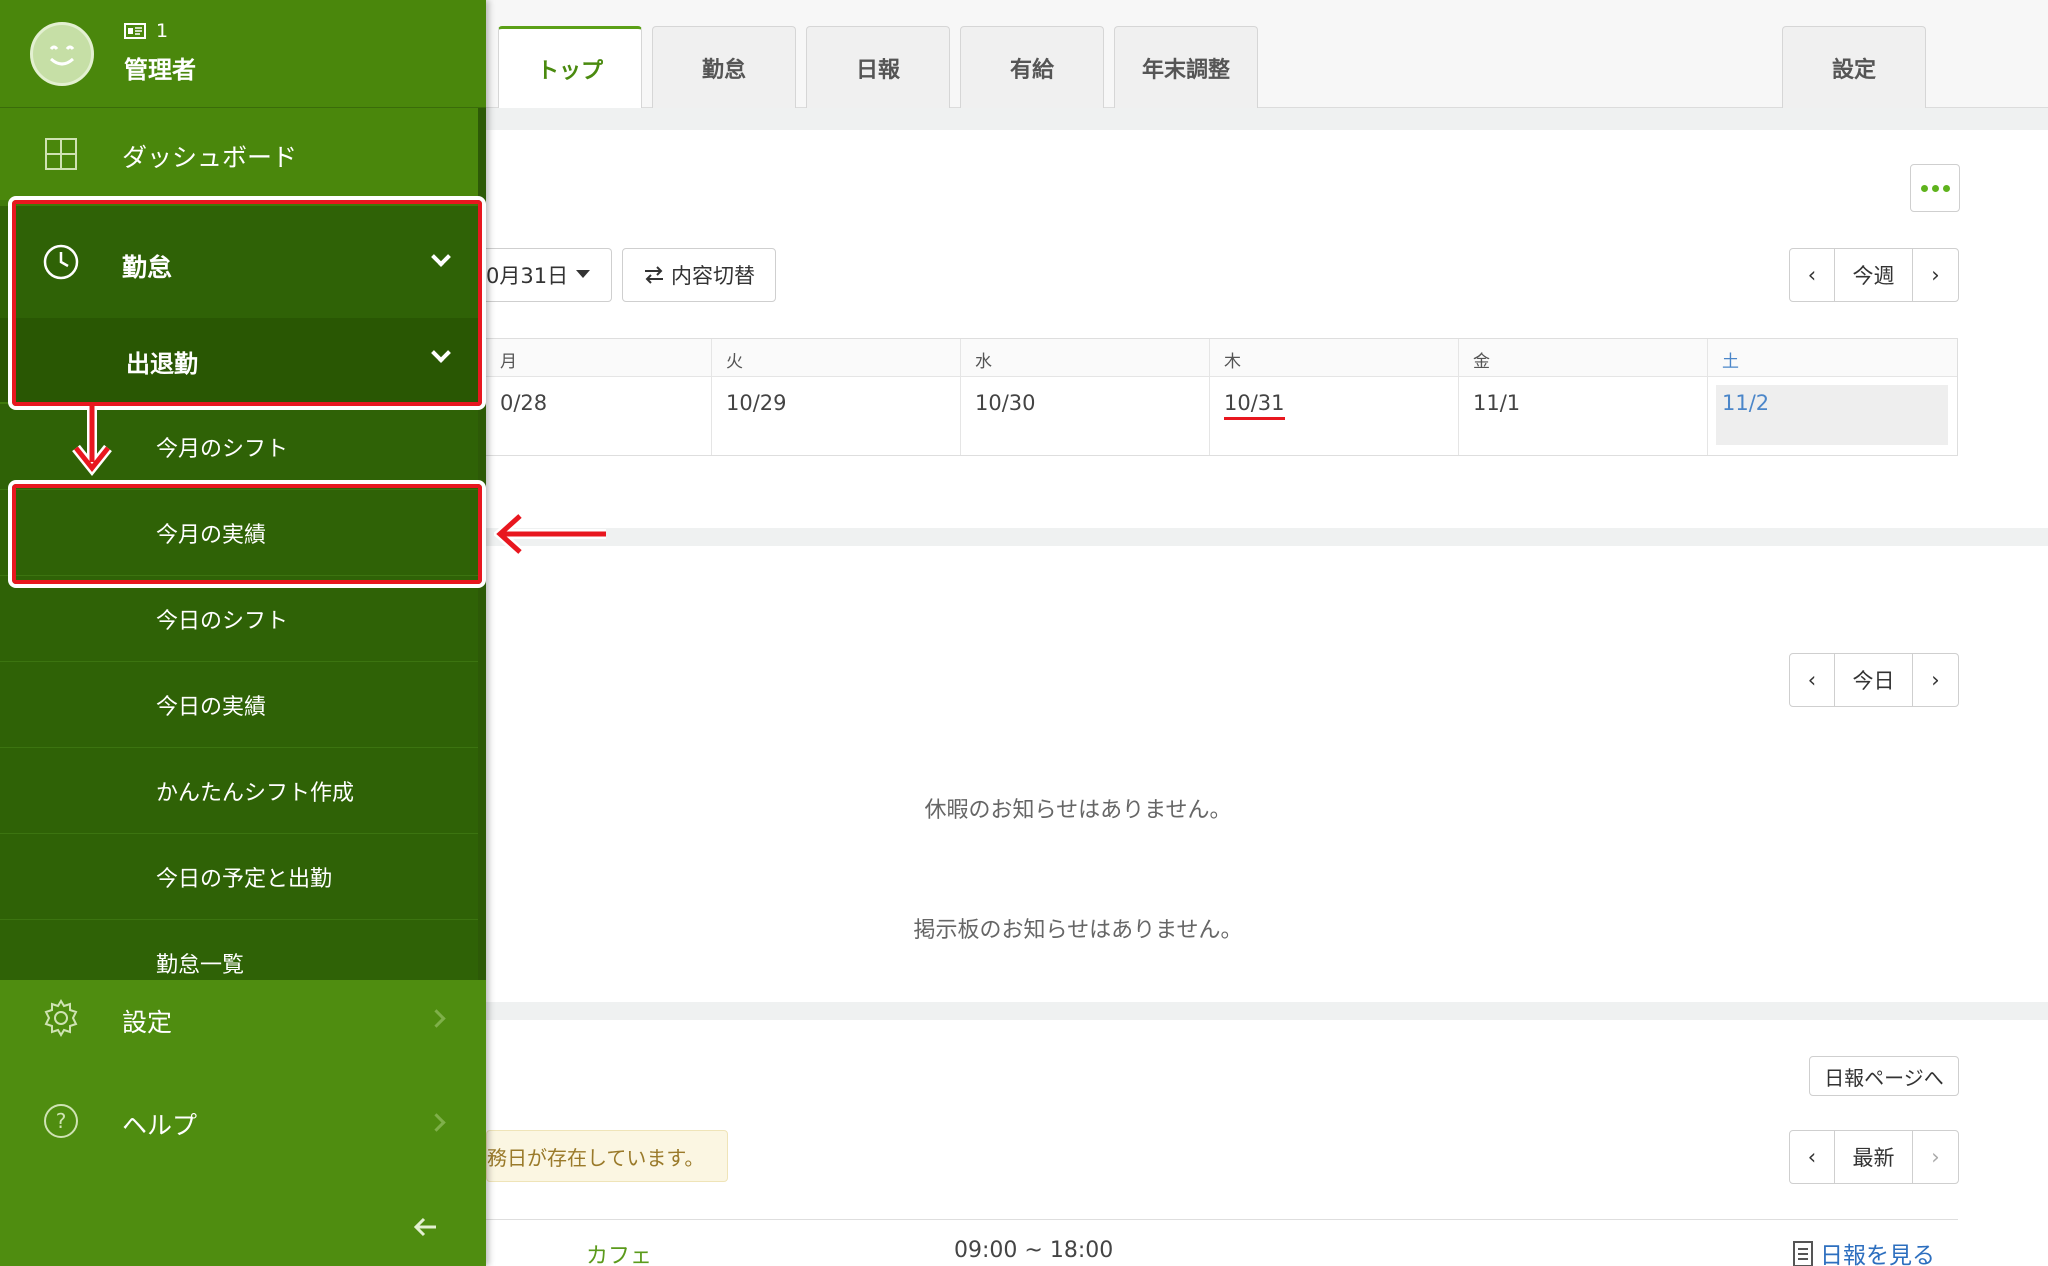  I want to click on day-date: 0/28, so click(524, 403).